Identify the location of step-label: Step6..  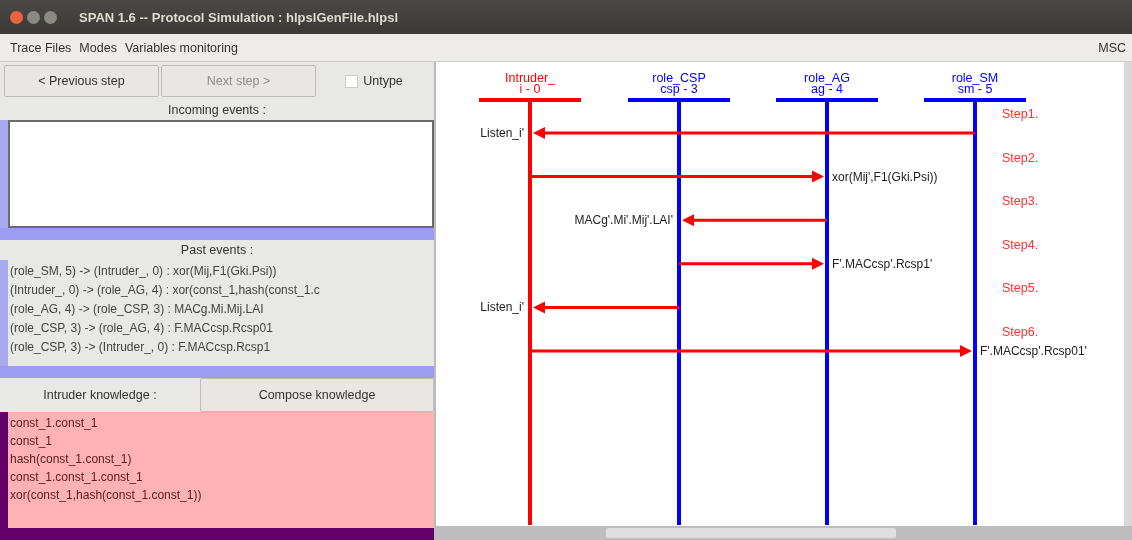
(1020, 332).